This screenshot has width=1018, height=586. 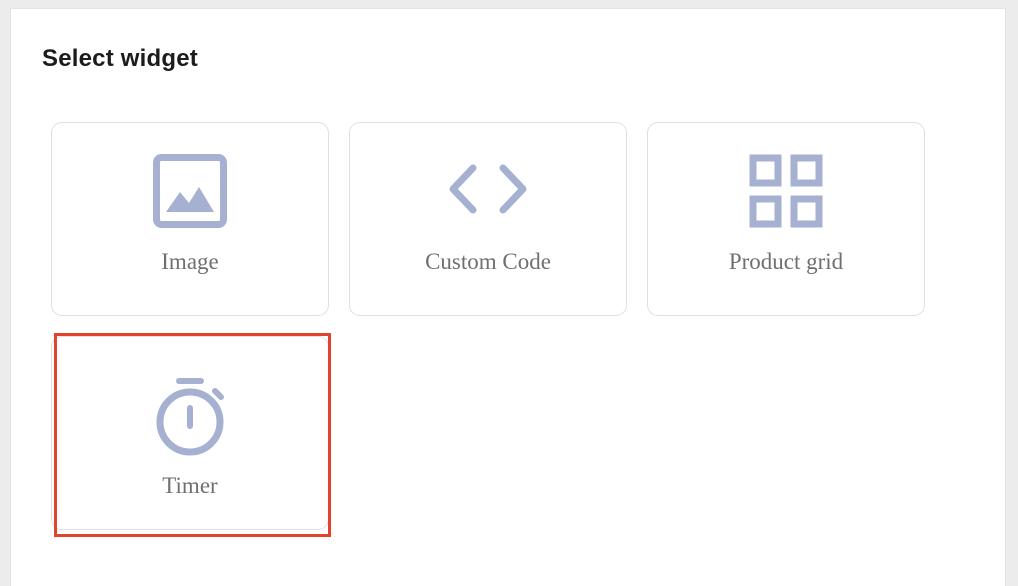 I want to click on grid-icon, so click(x=786, y=191).